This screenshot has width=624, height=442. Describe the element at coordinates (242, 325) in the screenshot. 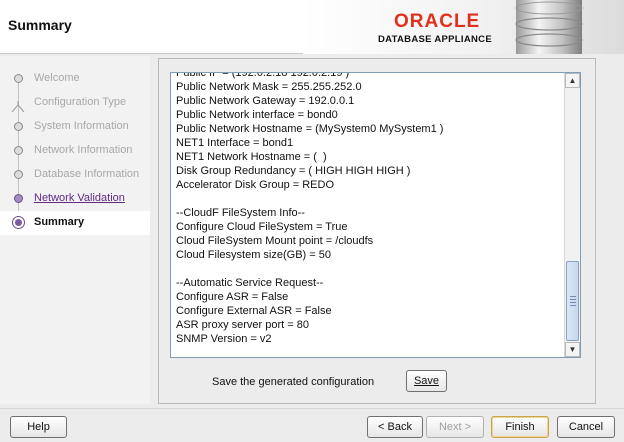

I see `summary-line: ASR proxy server port = 80` at that location.